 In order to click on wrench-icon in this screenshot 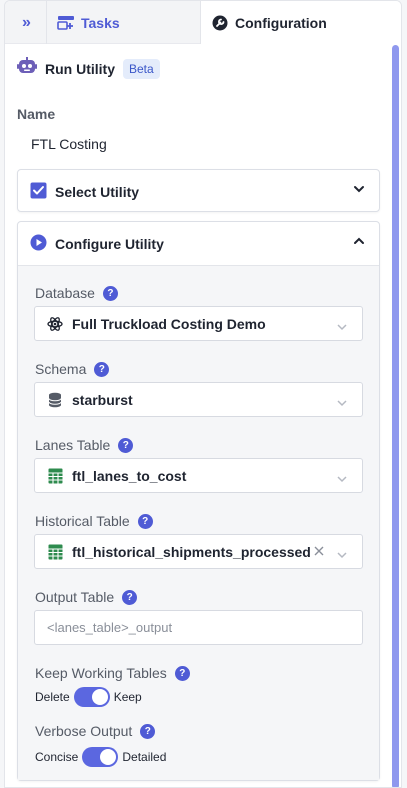, I will do `click(220, 23)`.